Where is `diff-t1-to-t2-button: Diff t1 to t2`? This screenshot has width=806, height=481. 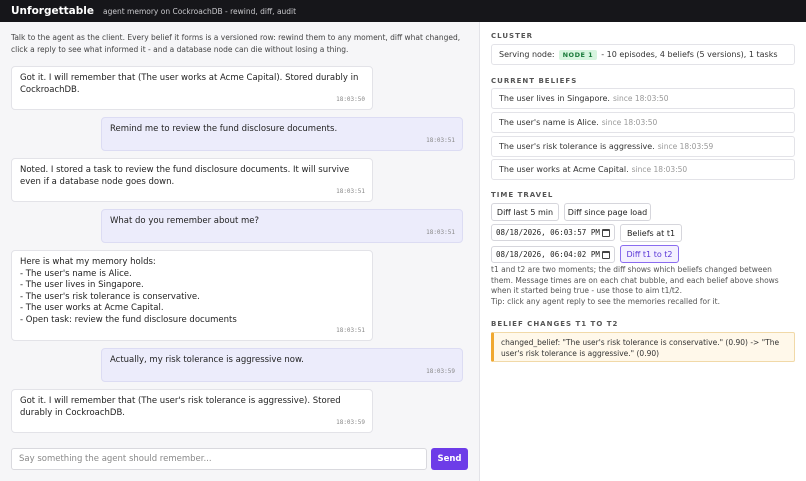
diff-t1-to-t2-button: Diff t1 to t2 is located at coordinates (649, 254).